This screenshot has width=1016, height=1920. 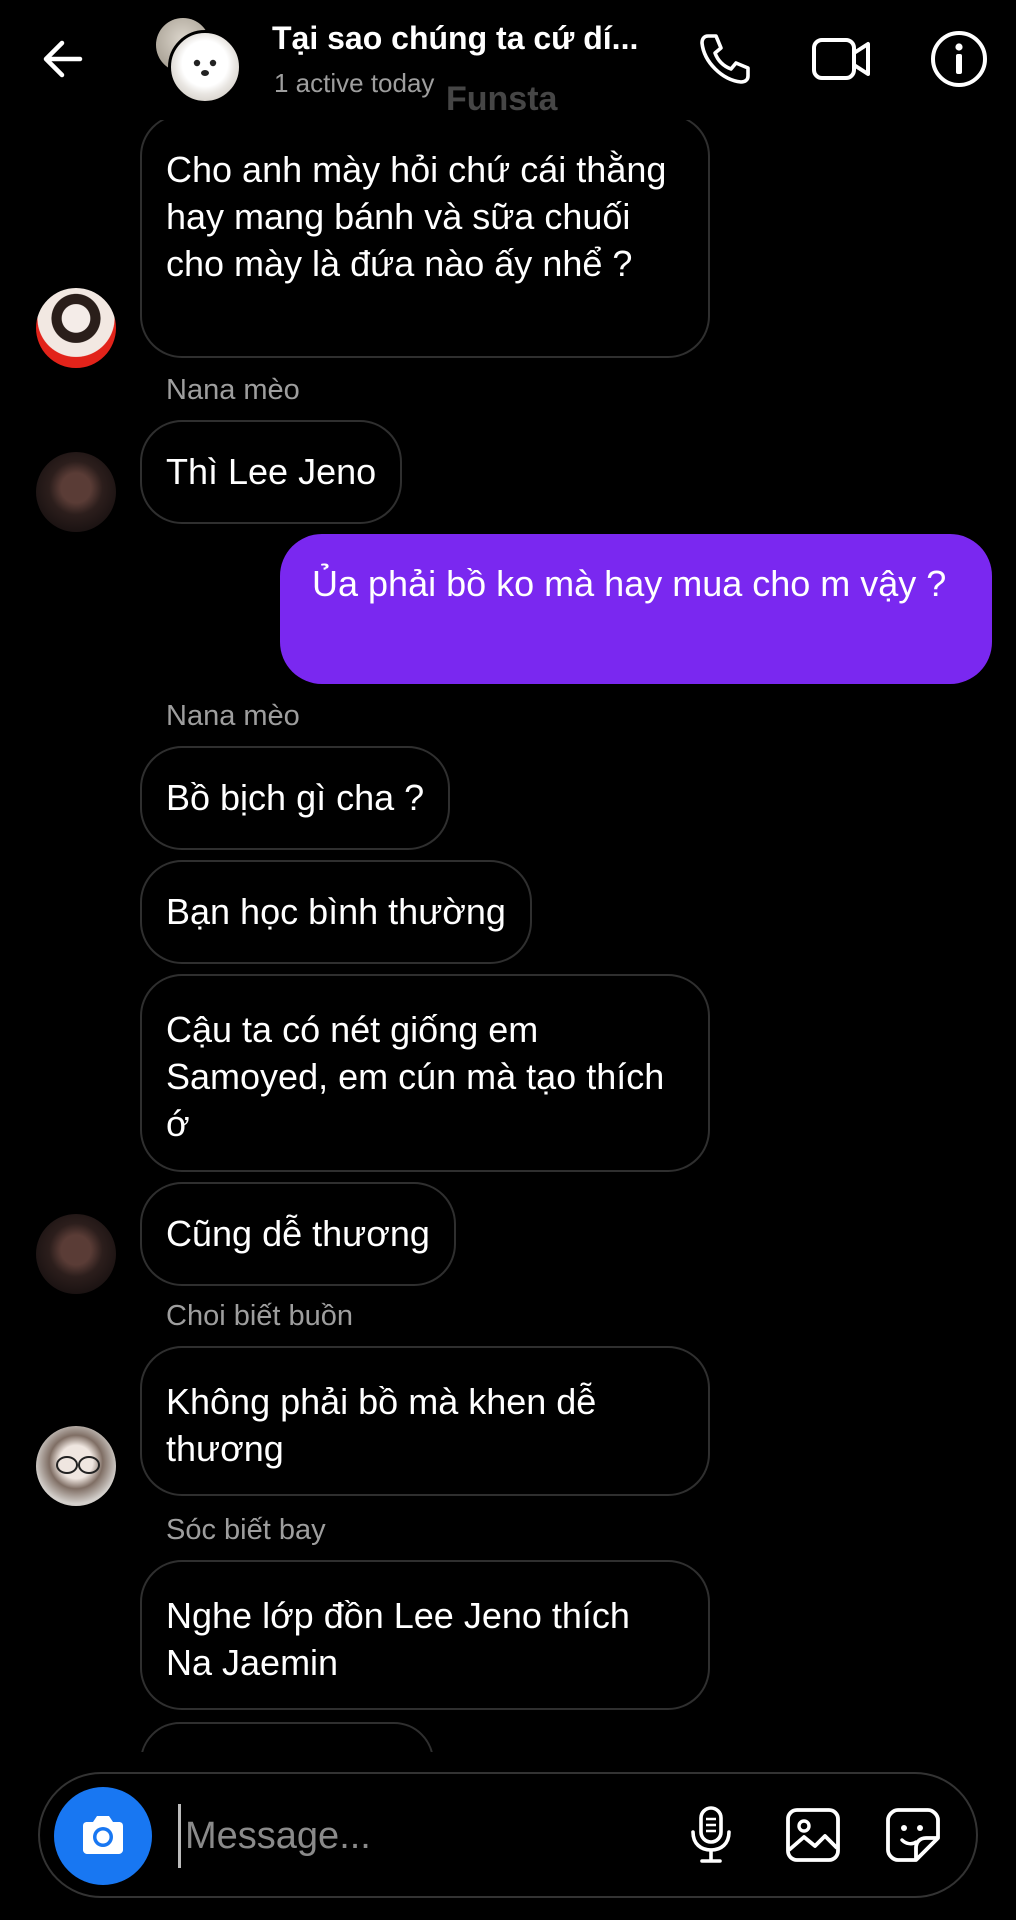 I want to click on watermark: Funsta, so click(x=502, y=99).